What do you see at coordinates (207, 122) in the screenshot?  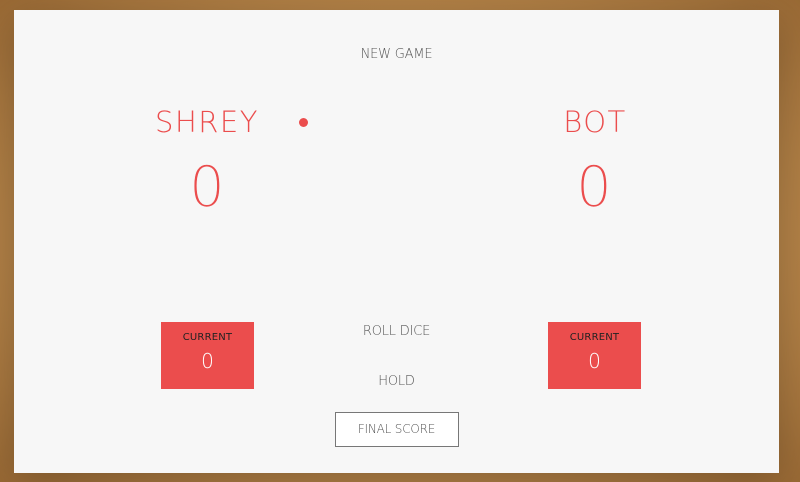 I see `player-0-name: SHREY` at bounding box center [207, 122].